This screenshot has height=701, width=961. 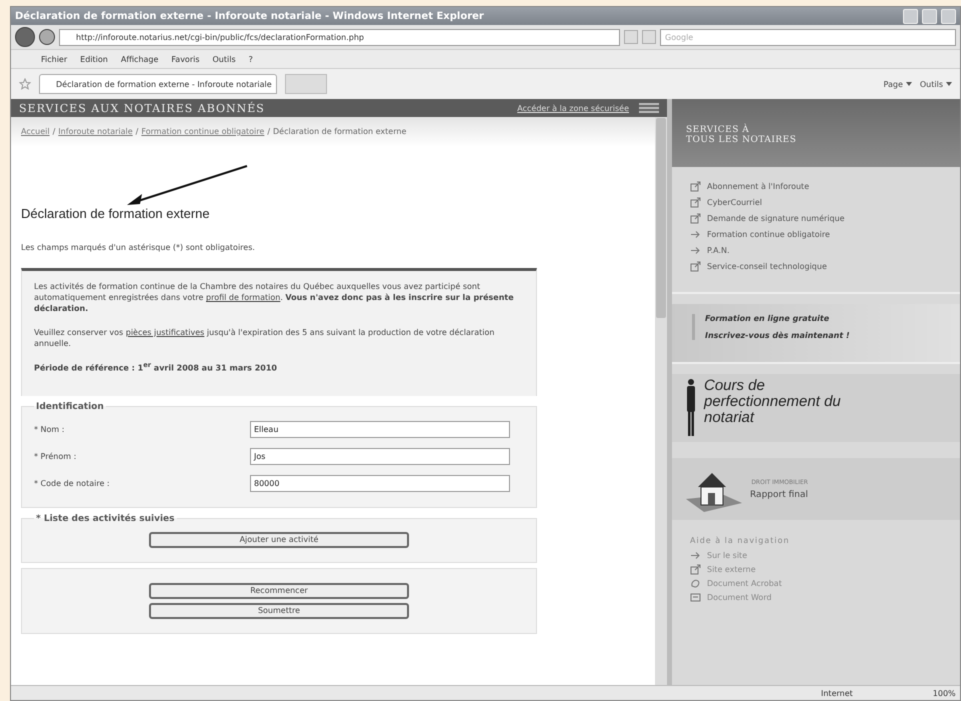 I want to click on menu-item: Favoris, so click(x=185, y=59).